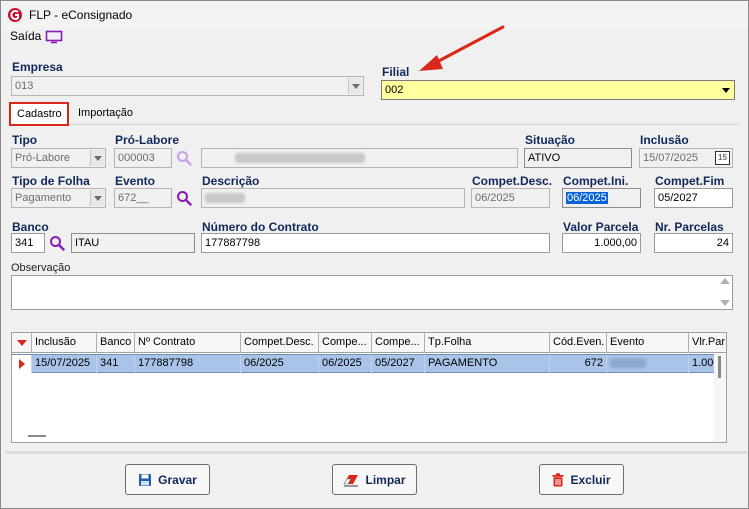  What do you see at coordinates (487, 364) in the screenshot?
I see `cell-tp-folha: PAGAMENTO` at bounding box center [487, 364].